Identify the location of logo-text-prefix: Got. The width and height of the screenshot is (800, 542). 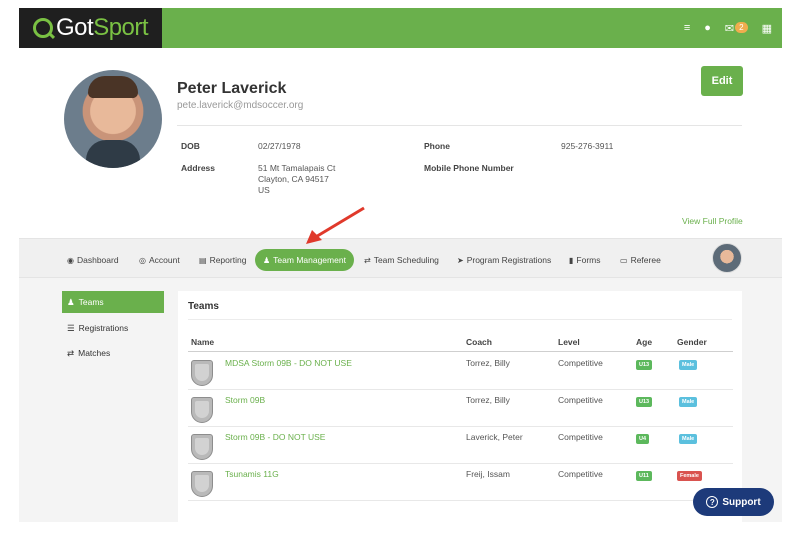
(75, 27).